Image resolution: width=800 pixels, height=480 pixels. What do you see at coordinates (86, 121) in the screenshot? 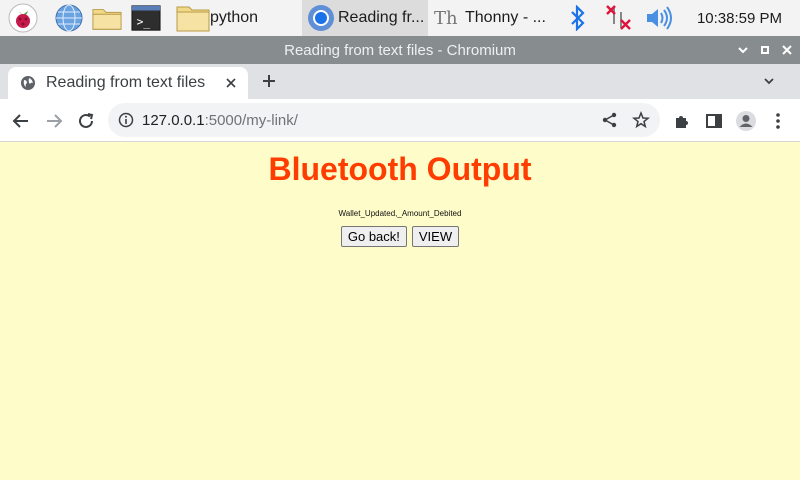
I see `reload-icon` at bounding box center [86, 121].